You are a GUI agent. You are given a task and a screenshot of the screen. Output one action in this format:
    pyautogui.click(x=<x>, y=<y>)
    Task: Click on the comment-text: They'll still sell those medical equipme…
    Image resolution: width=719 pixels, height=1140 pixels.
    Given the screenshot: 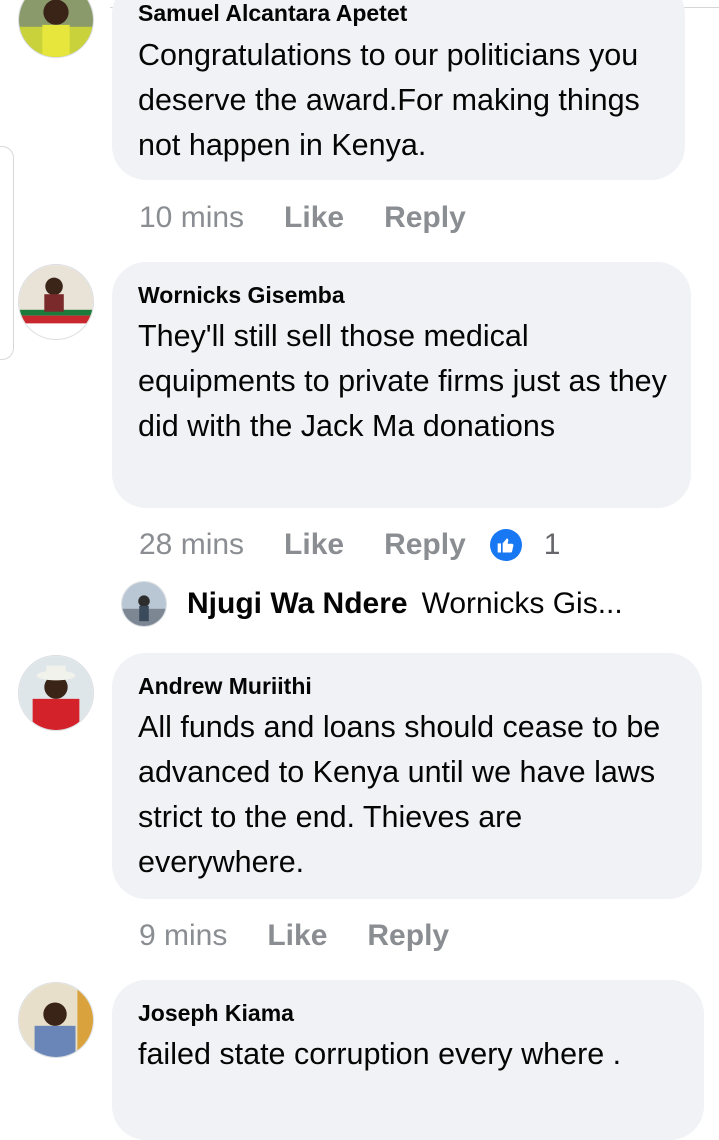 What is the action you would take?
    pyautogui.click(x=402, y=381)
    